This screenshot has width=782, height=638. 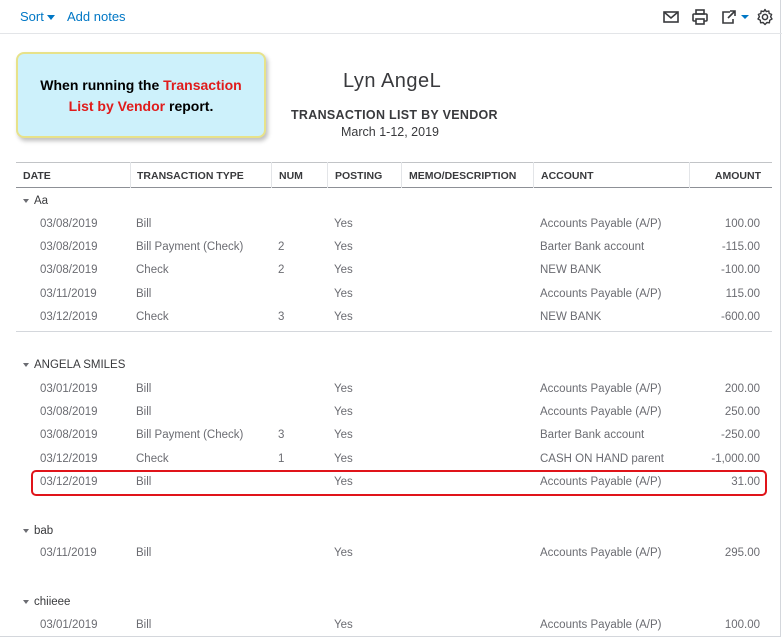 I want to click on callout-text: When running the, so click(x=102, y=85).